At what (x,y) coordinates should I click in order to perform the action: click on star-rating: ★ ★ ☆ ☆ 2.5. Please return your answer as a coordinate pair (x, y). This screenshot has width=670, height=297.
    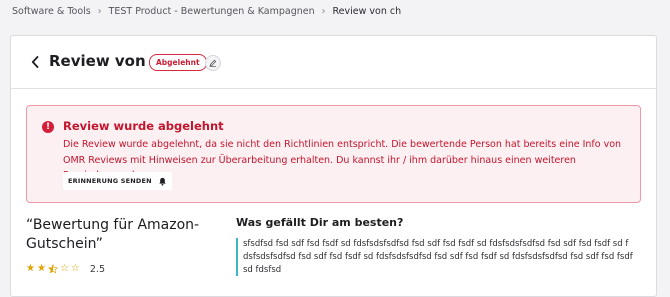
    Looking at the image, I should click on (65, 269).